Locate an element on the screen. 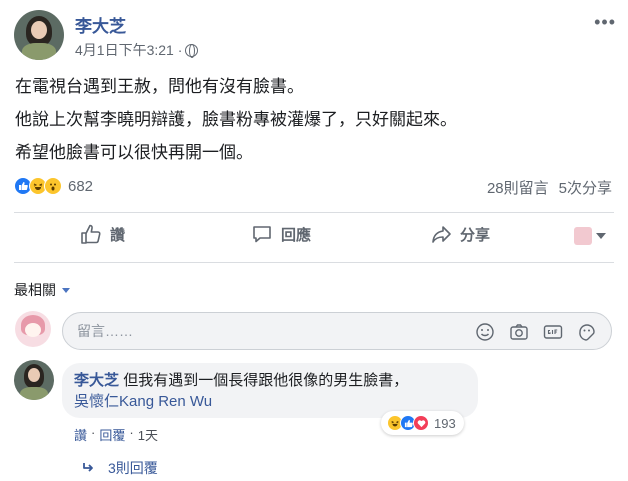 The image size is (628, 481). comment-count: 28則留言 is located at coordinates (518, 187).